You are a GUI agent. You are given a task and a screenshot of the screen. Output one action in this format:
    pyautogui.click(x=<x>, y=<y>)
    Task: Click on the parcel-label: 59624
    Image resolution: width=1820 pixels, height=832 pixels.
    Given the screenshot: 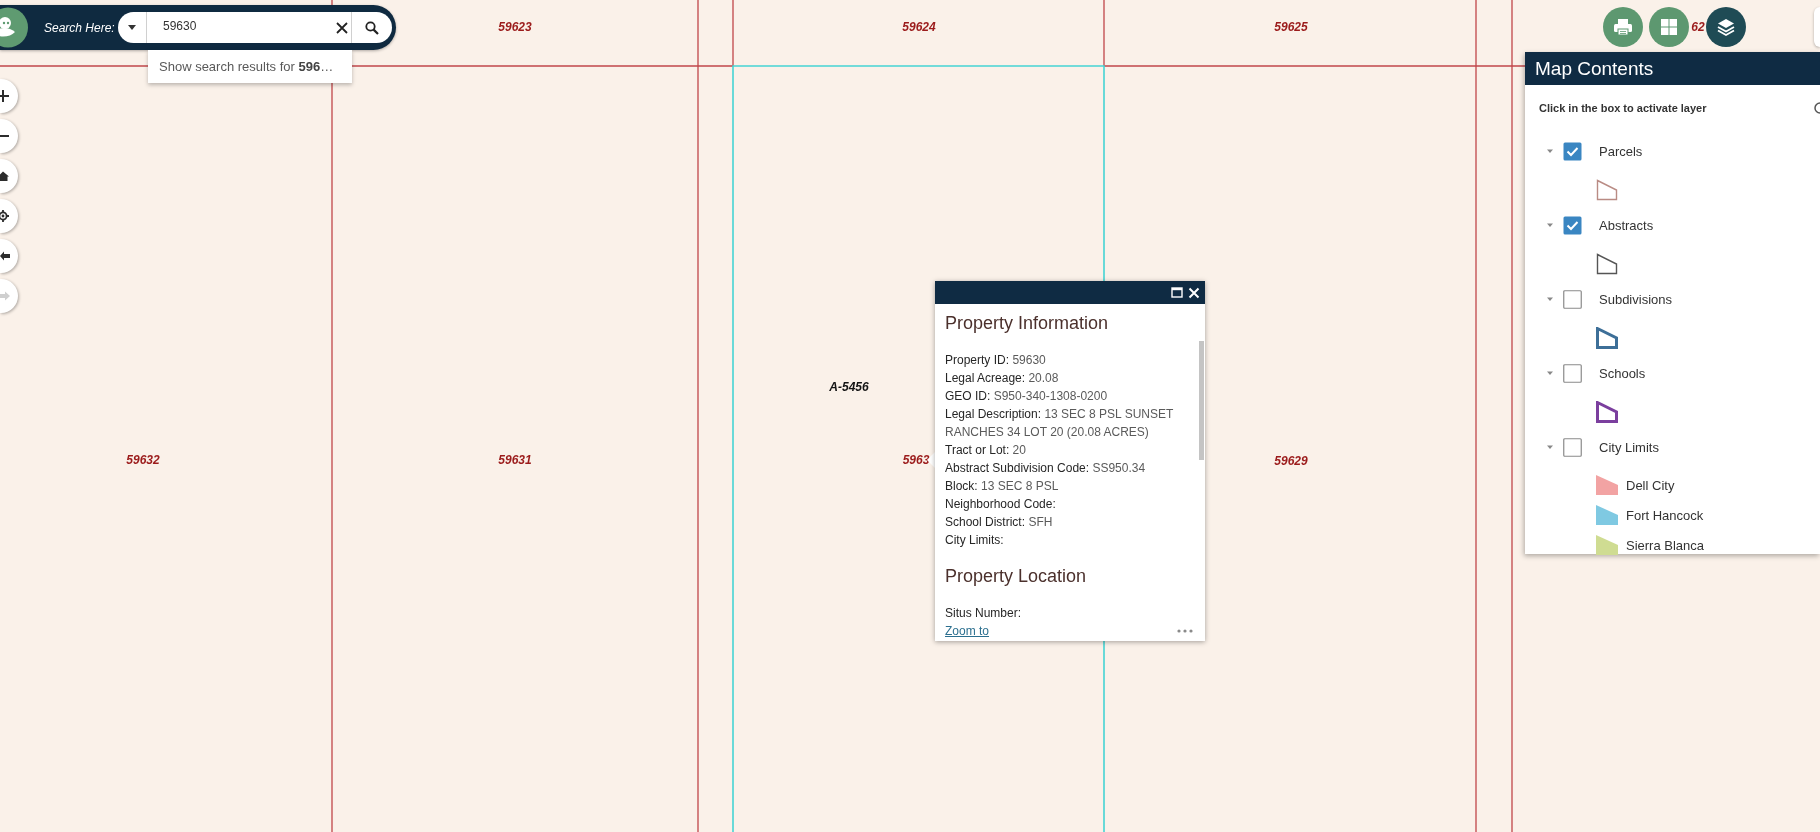 What is the action you would take?
    pyautogui.click(x=919, y=27)
    